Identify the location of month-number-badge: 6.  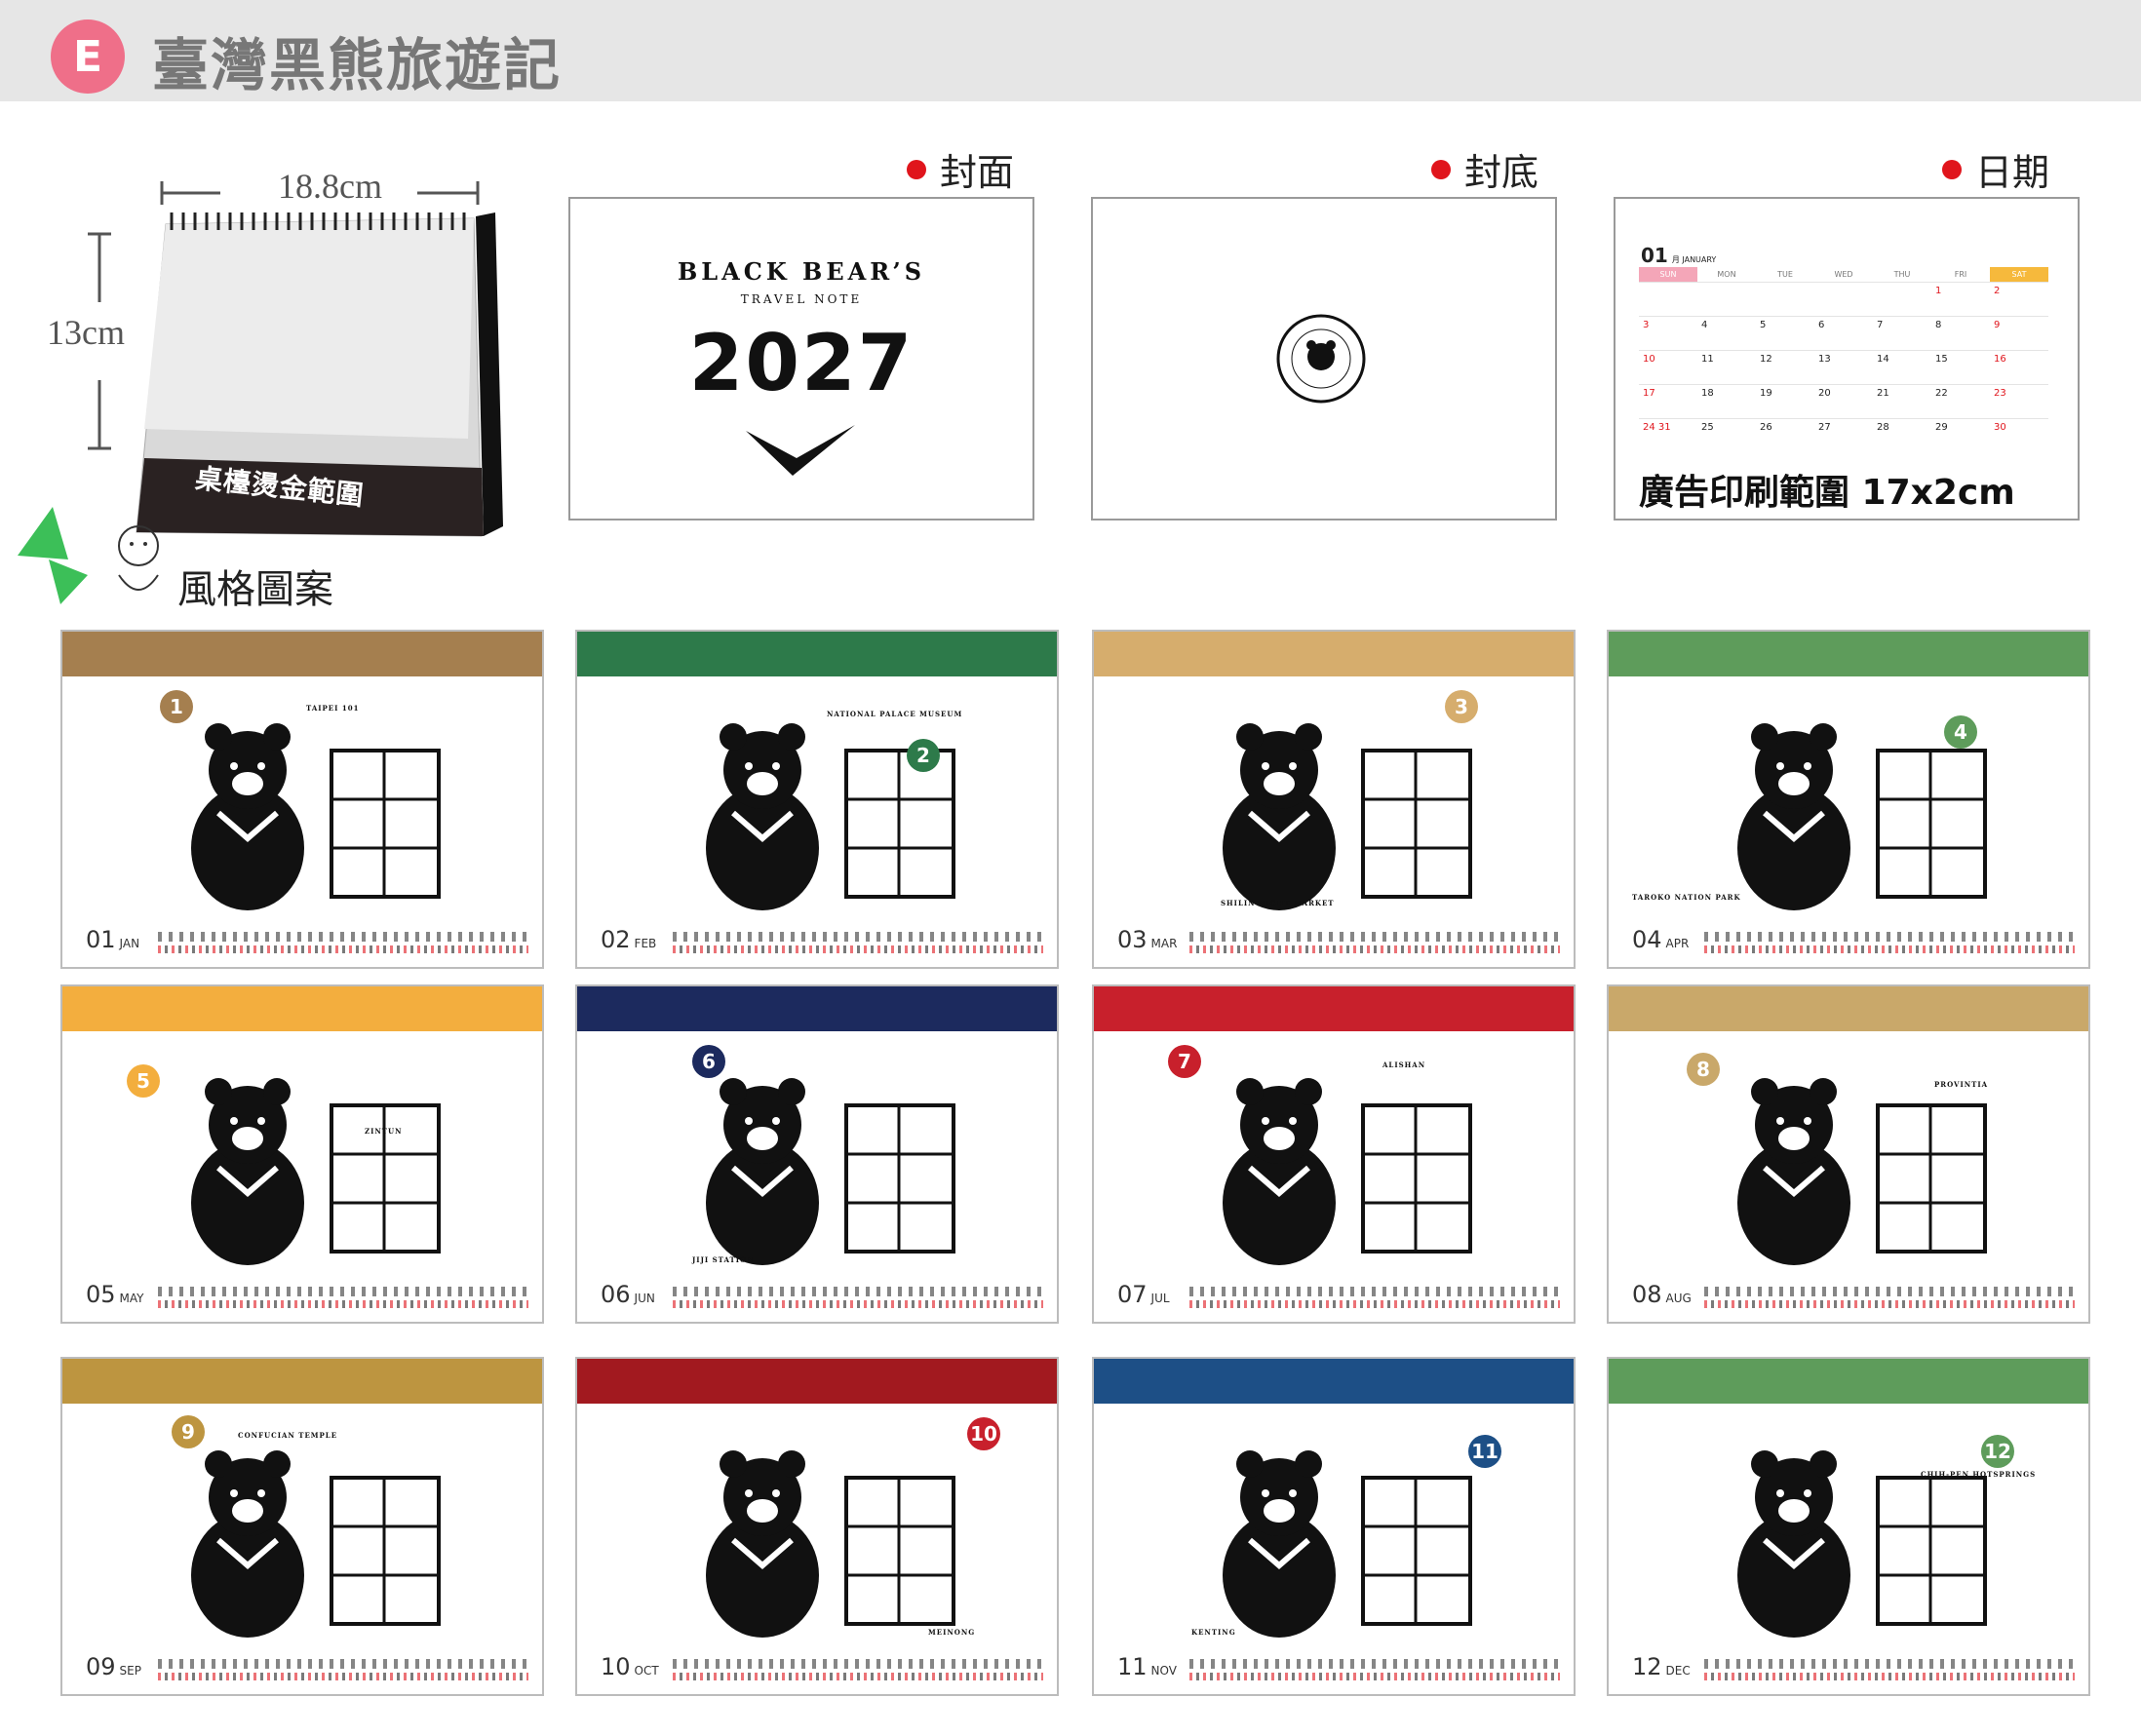
(708, 1061).